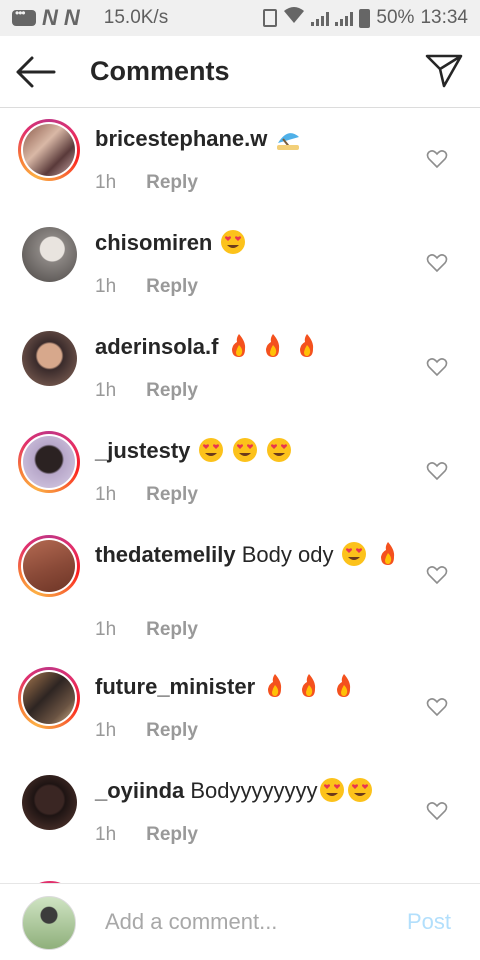 The height and width of the screenshot is (960, 480). Describe the element at coordinates (50, 17) in the screenshot. I see `n-notification-icon: N` at that location.